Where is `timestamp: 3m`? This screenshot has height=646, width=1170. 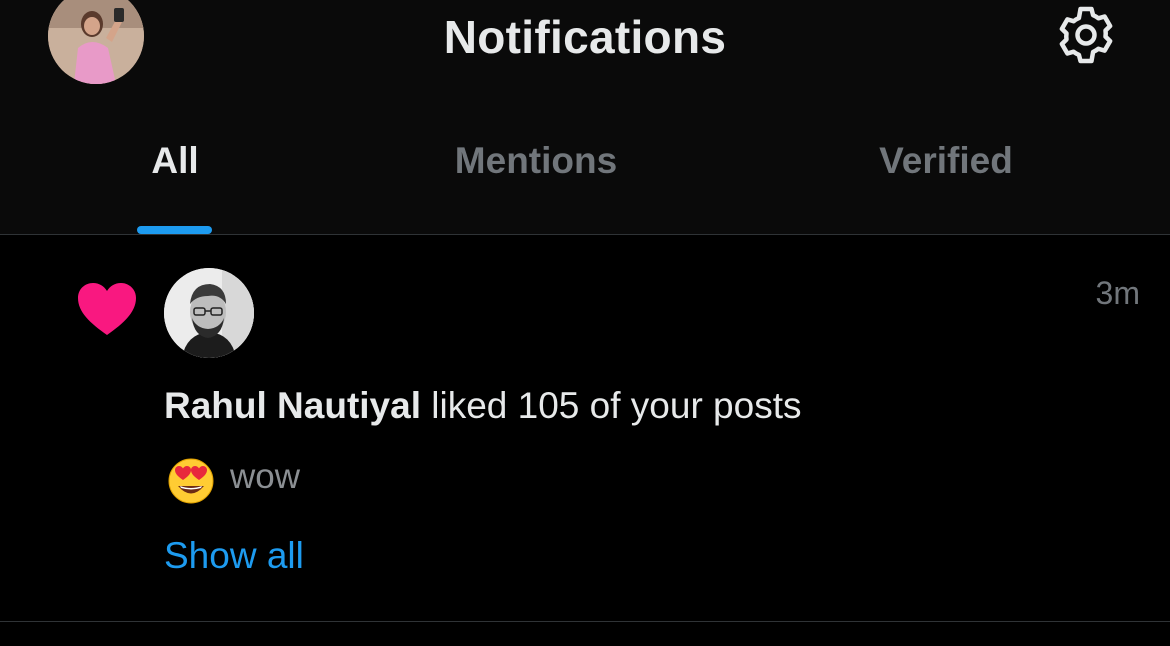 timestamp: 3m is located at coordinates (1117, 293).